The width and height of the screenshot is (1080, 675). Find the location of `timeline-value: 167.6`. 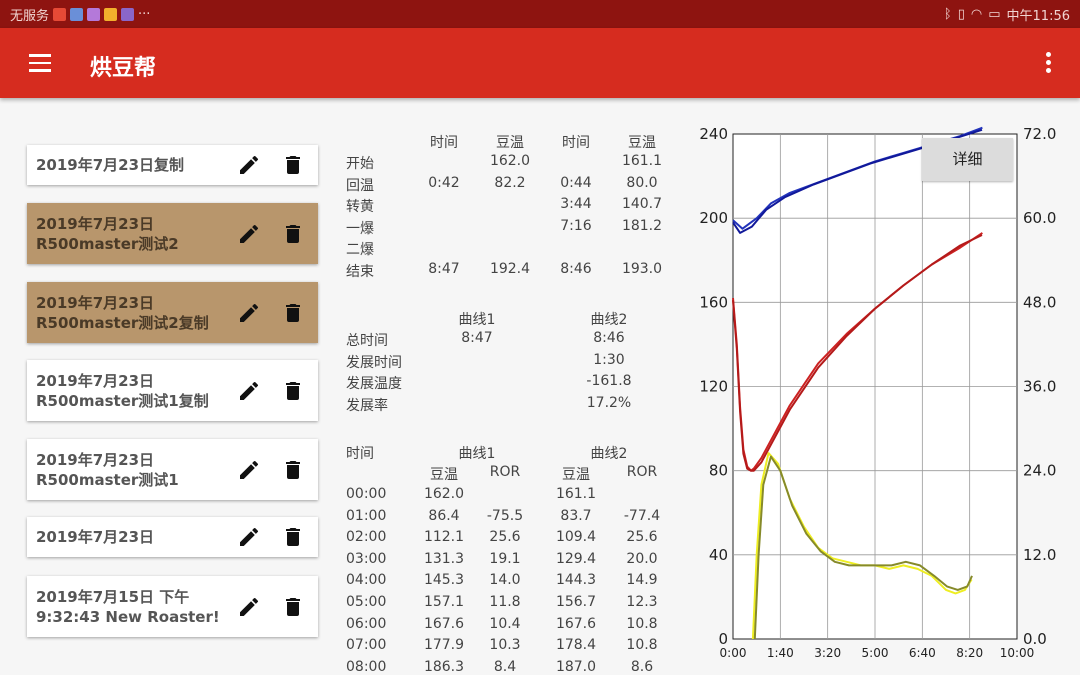

timeline-value: 167.6 is located at coordinates (576, 623).